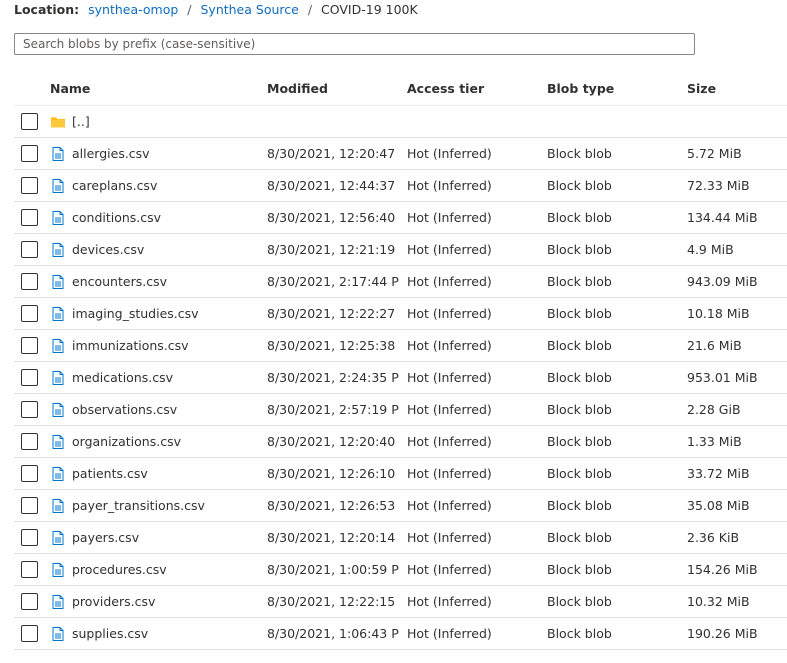 The width and height of the screenshot is (787, 663). What do you see at coordinates (155, 89) in the screenshot?
I see `column-header-name: Name` at bounding box center [155, 89].